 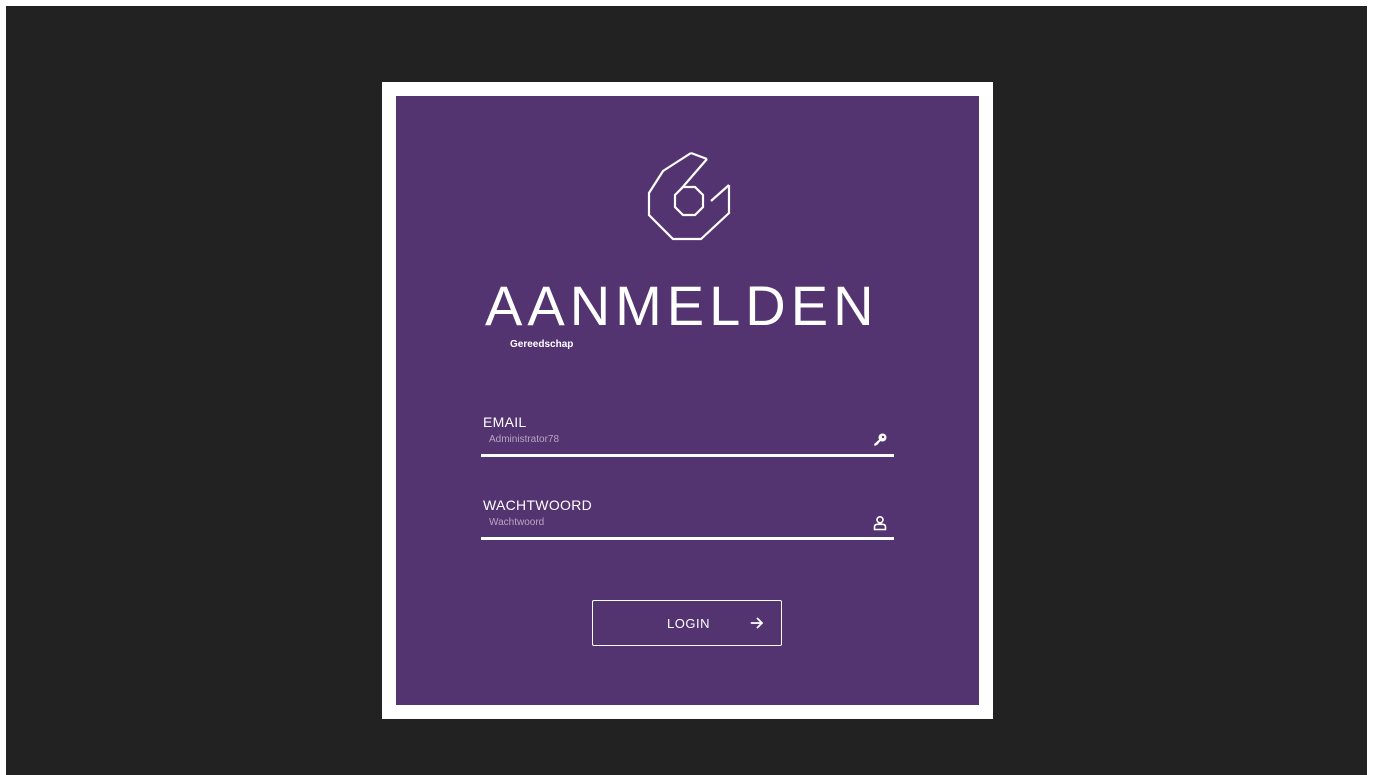 I want to click on page-title: AANMELDEN, so click(x=682, y=305).